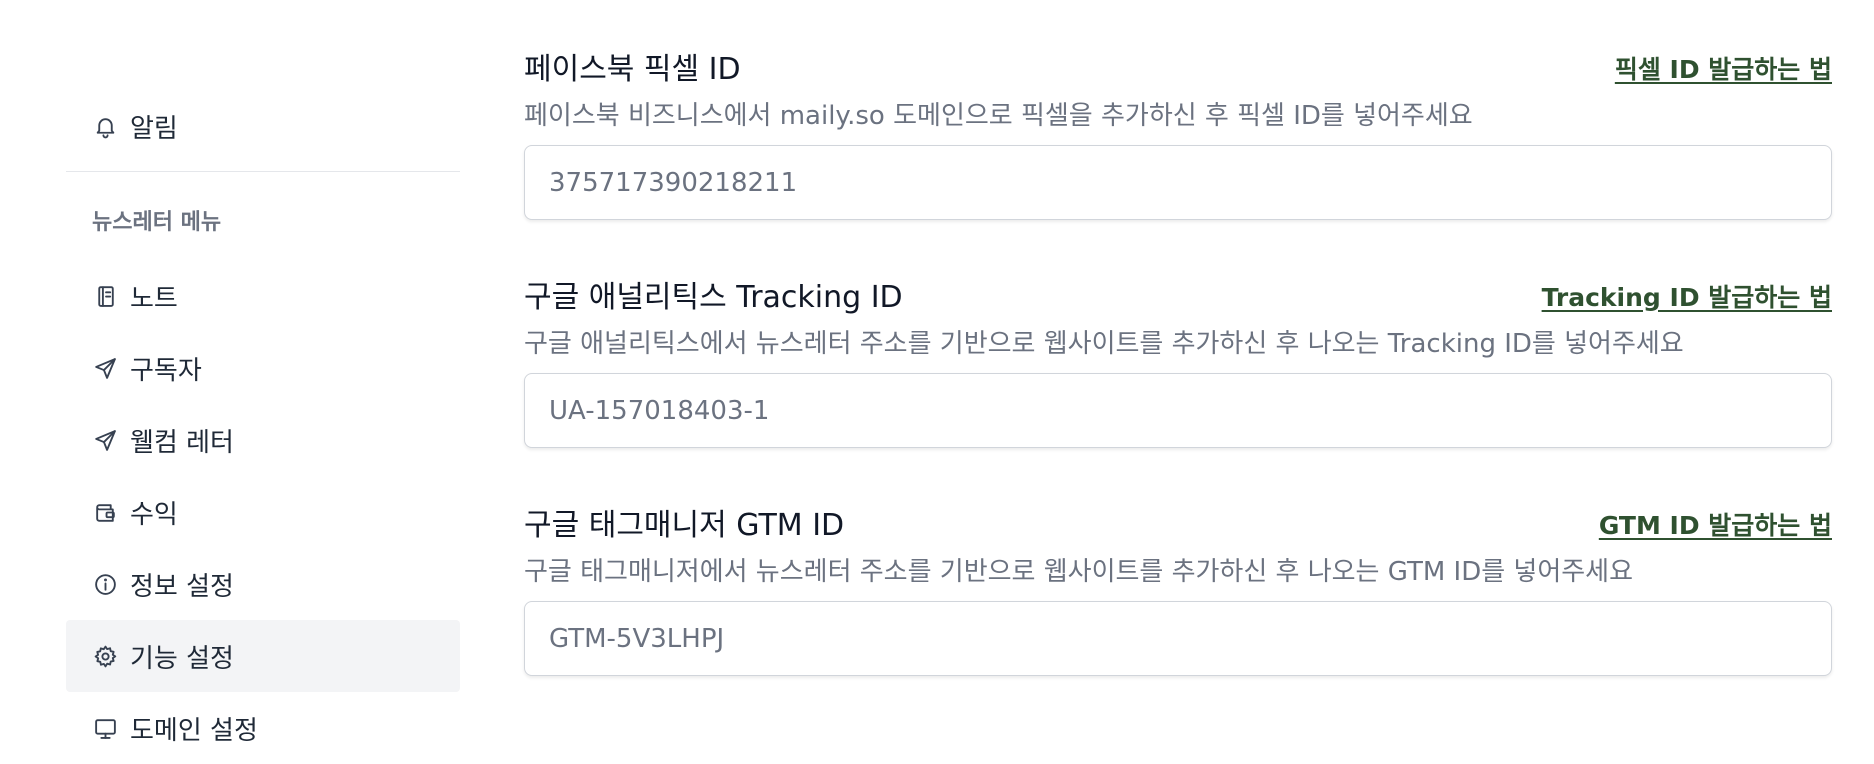 This screenshot has height=764, width=1874. I want to click on sidebar-item-label: 정보 설정, so click(182, 586).